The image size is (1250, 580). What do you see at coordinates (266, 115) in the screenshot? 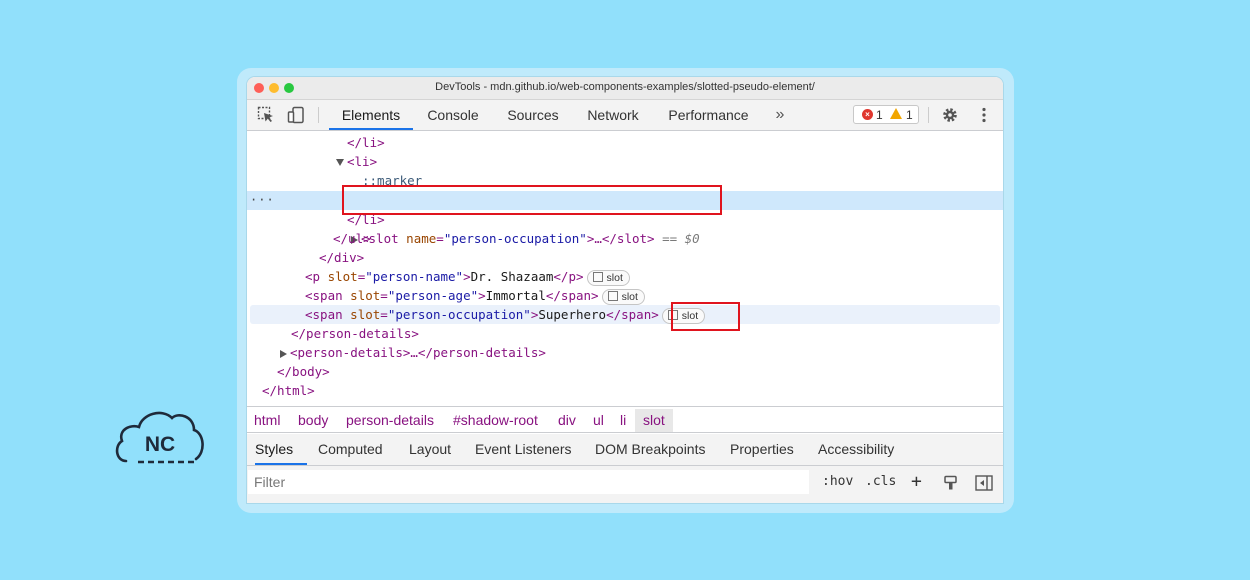
I see `inspect-element-icon` at bounding box center [266, 115].